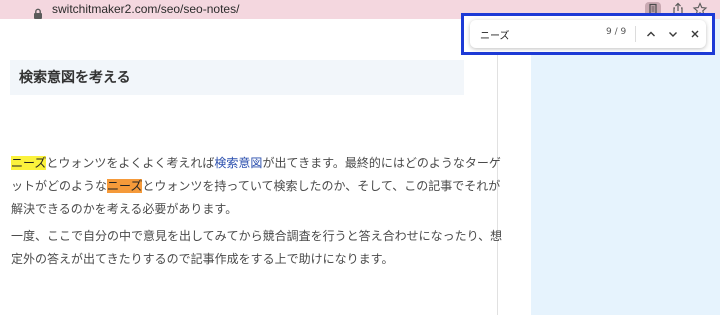  I want to click on gutter, so click(514, 167).